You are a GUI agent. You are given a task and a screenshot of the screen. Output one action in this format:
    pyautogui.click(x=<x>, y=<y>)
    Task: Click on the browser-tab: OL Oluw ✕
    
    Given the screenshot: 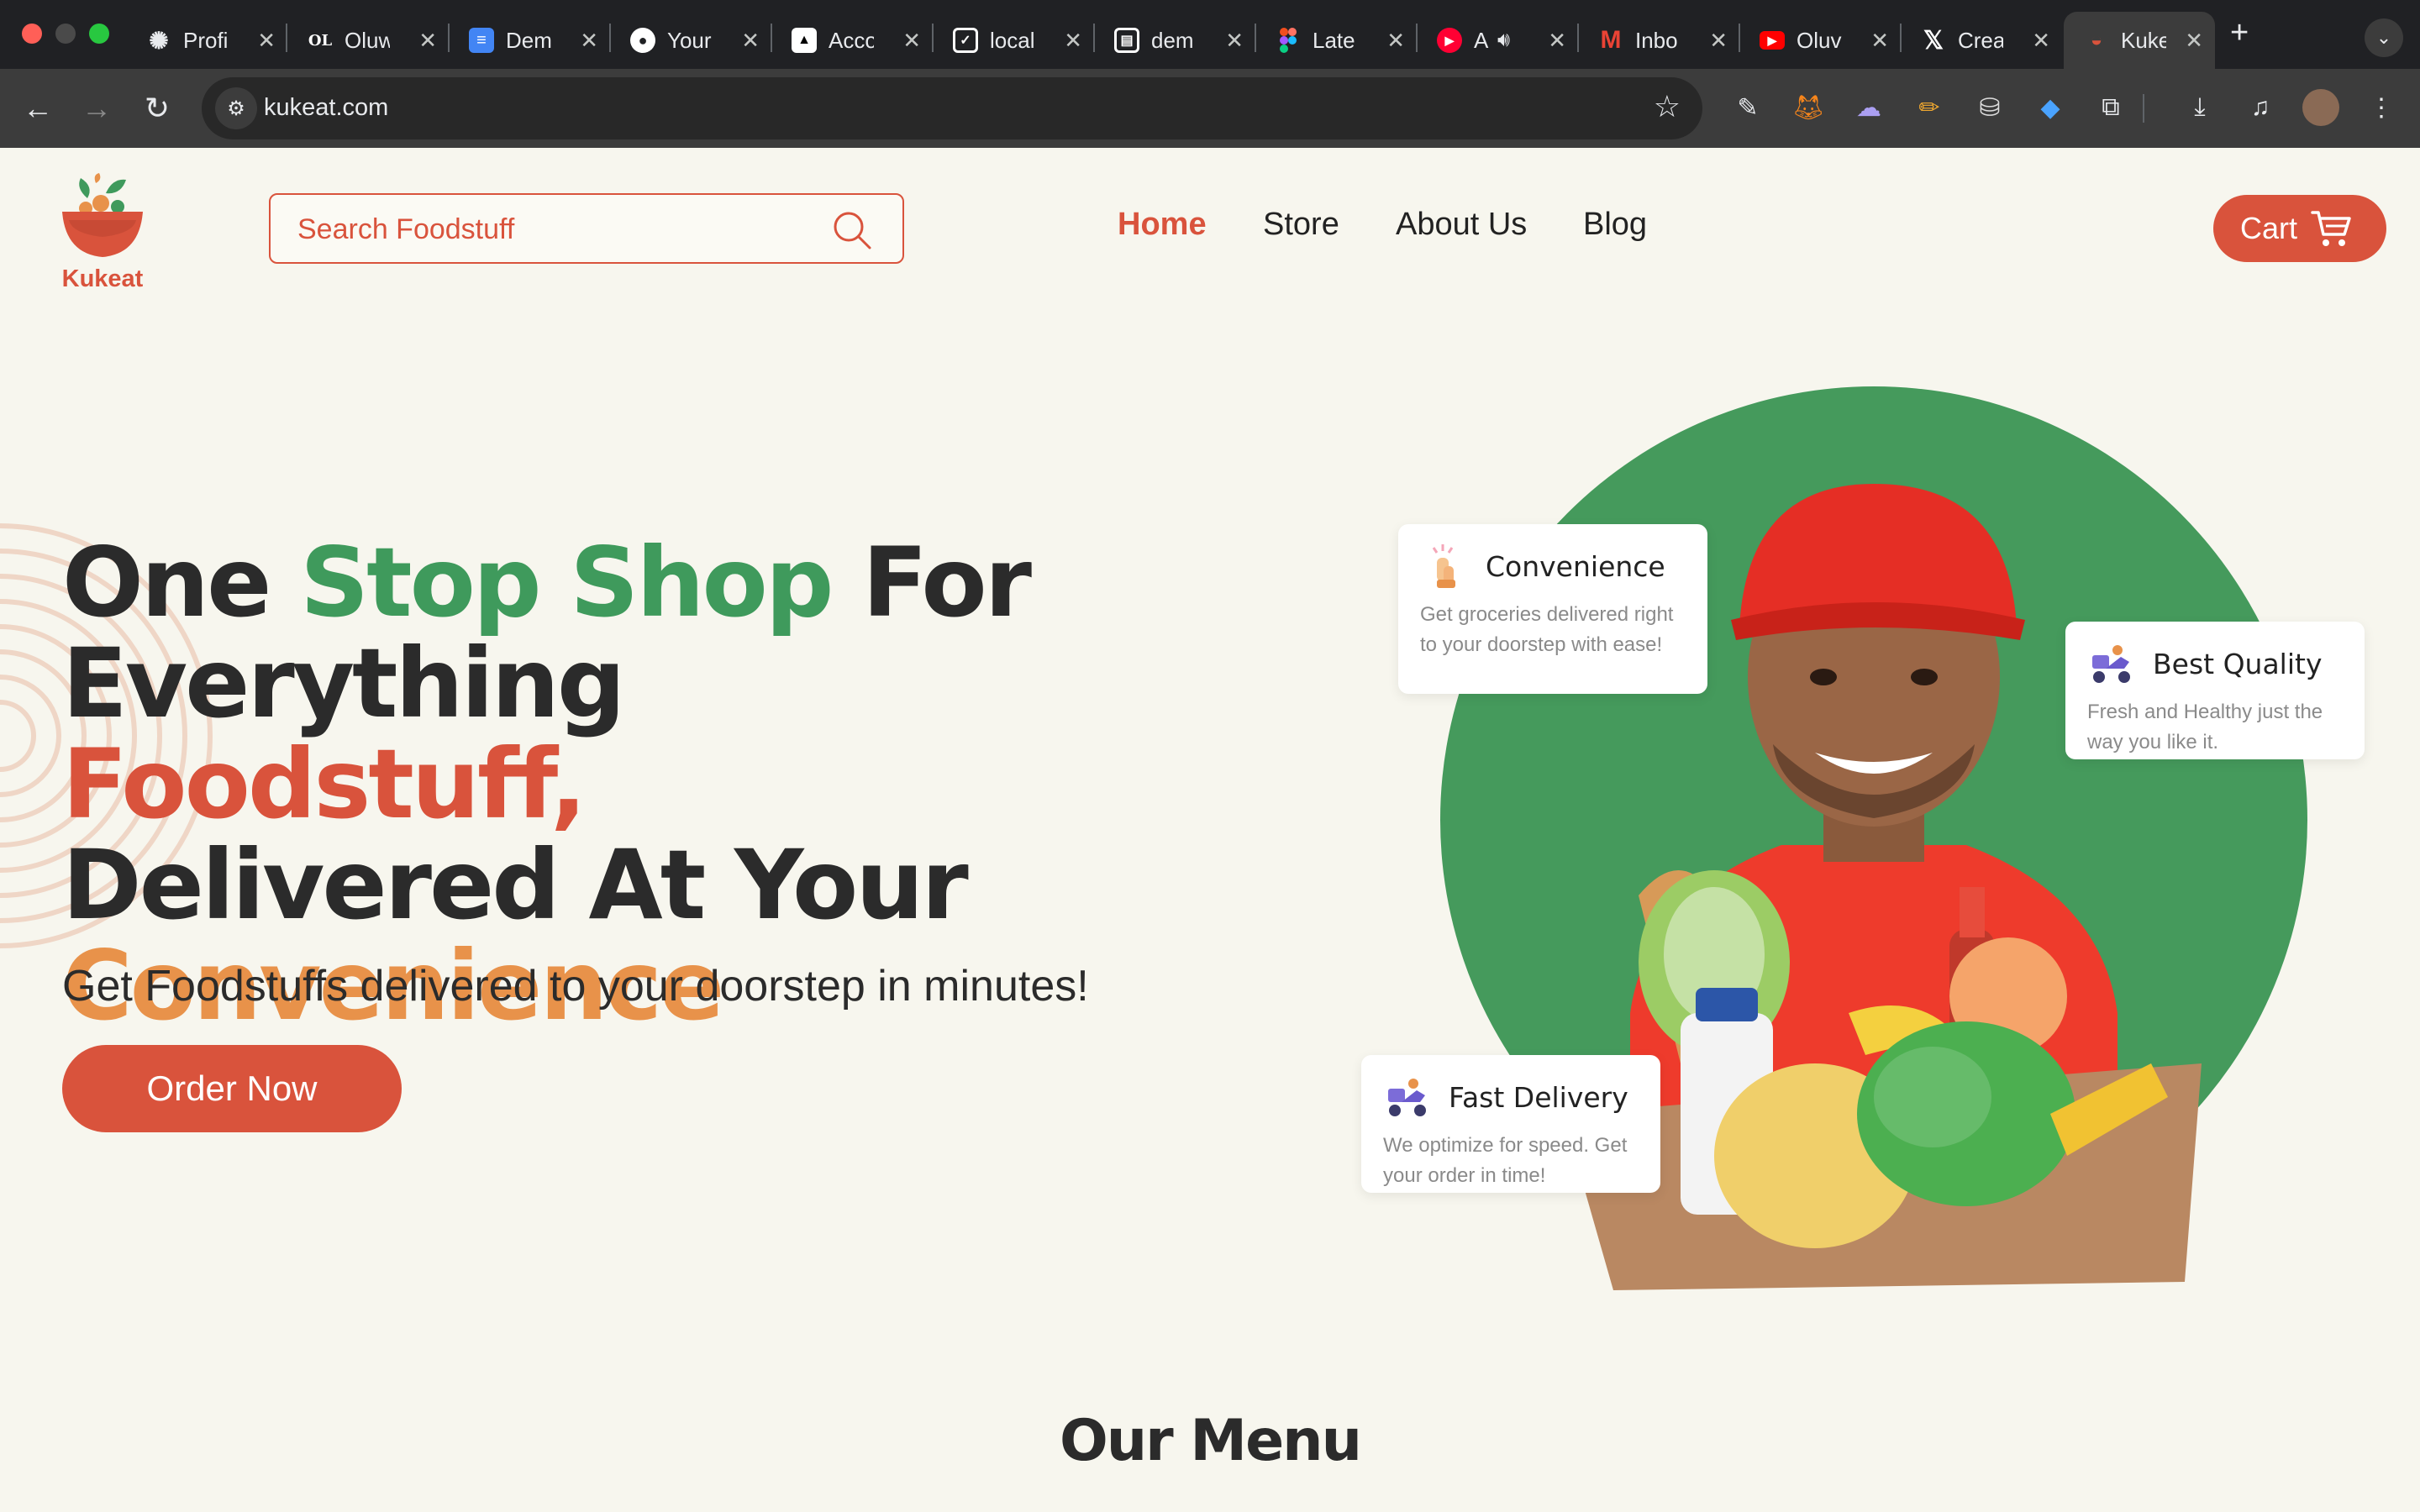 What is the action you would take?
    pyautogui.click(x=368, y=40)
    